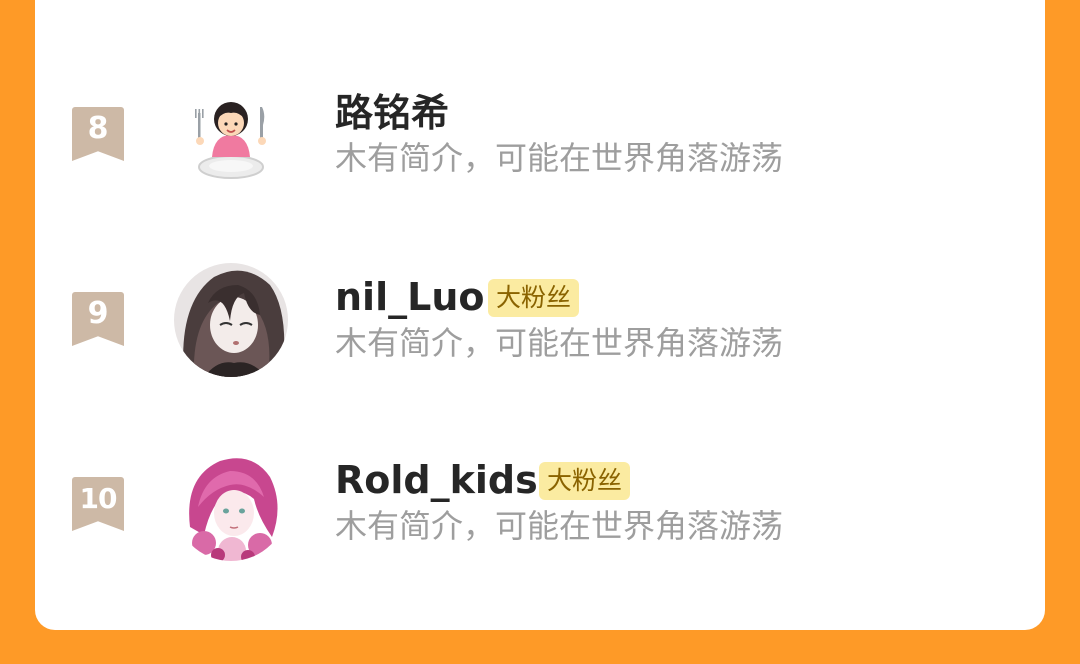  Describe the element at coordinates (231, 320) in the screenshot. I see `anime-girl-avatar` at that location.